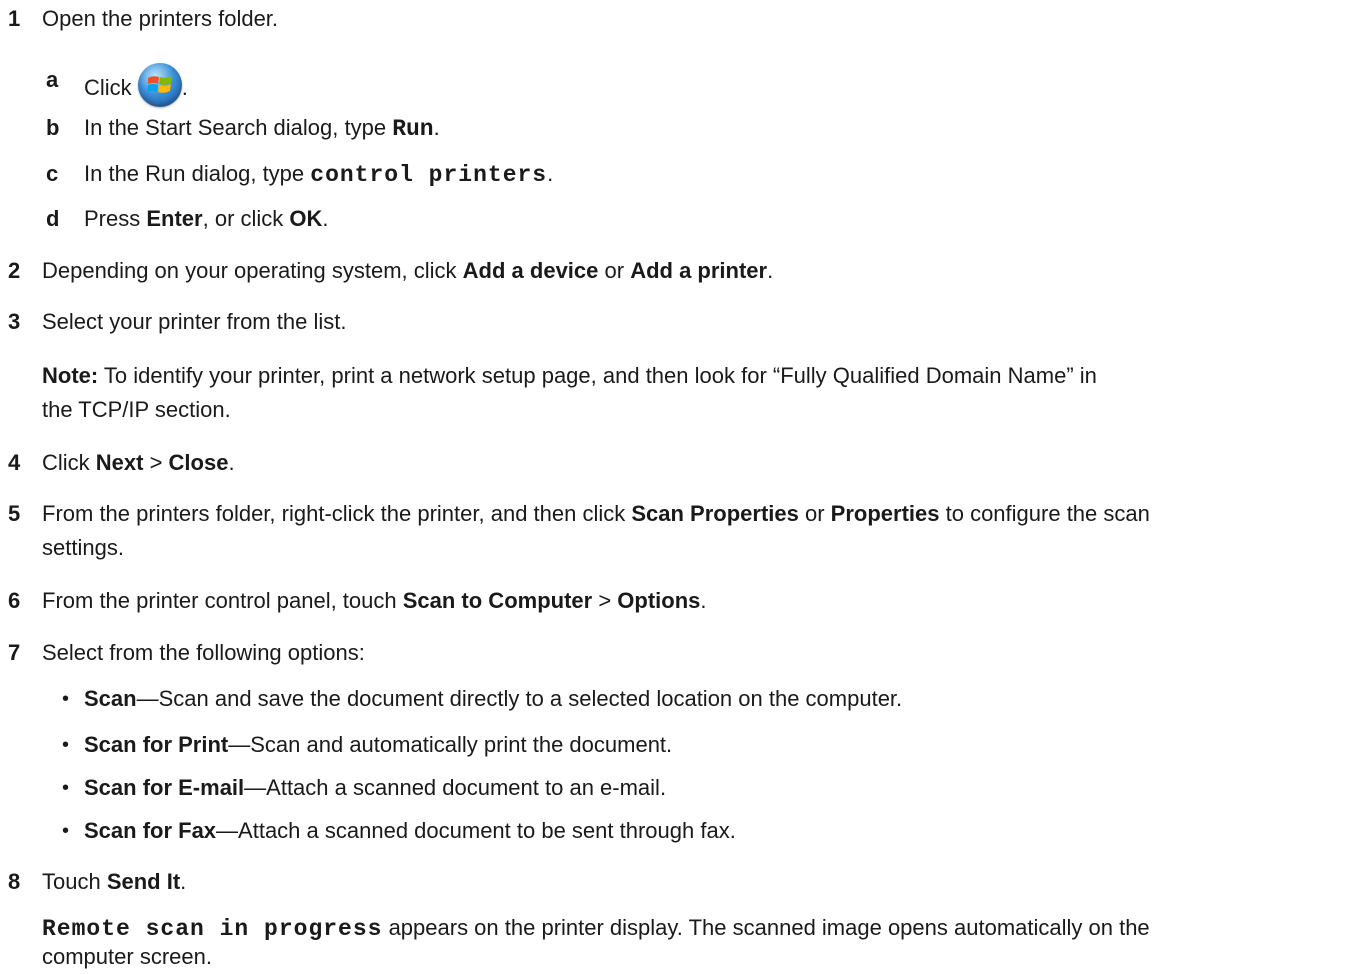 This screenshot has height=974, width=1358. I want to click on step-number: 5, so click(14, 513).